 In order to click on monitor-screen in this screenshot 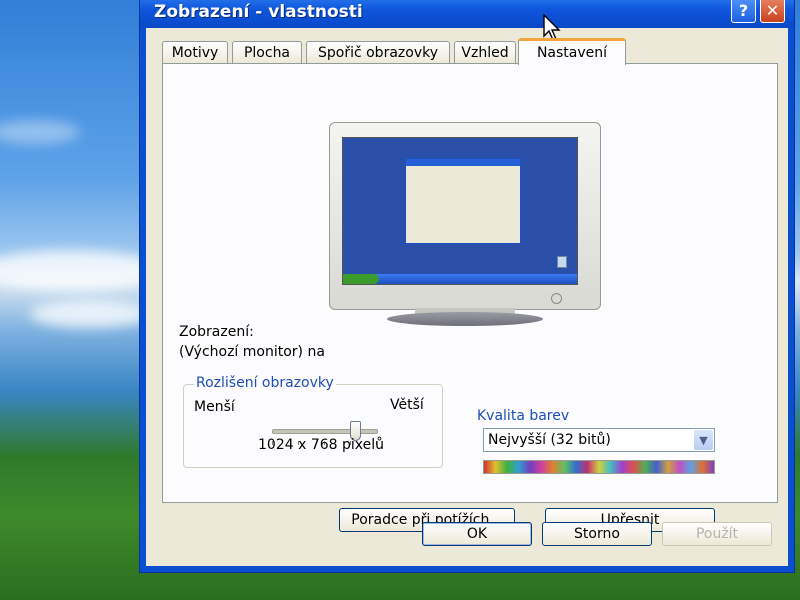, I will do `click(460, 211)`.